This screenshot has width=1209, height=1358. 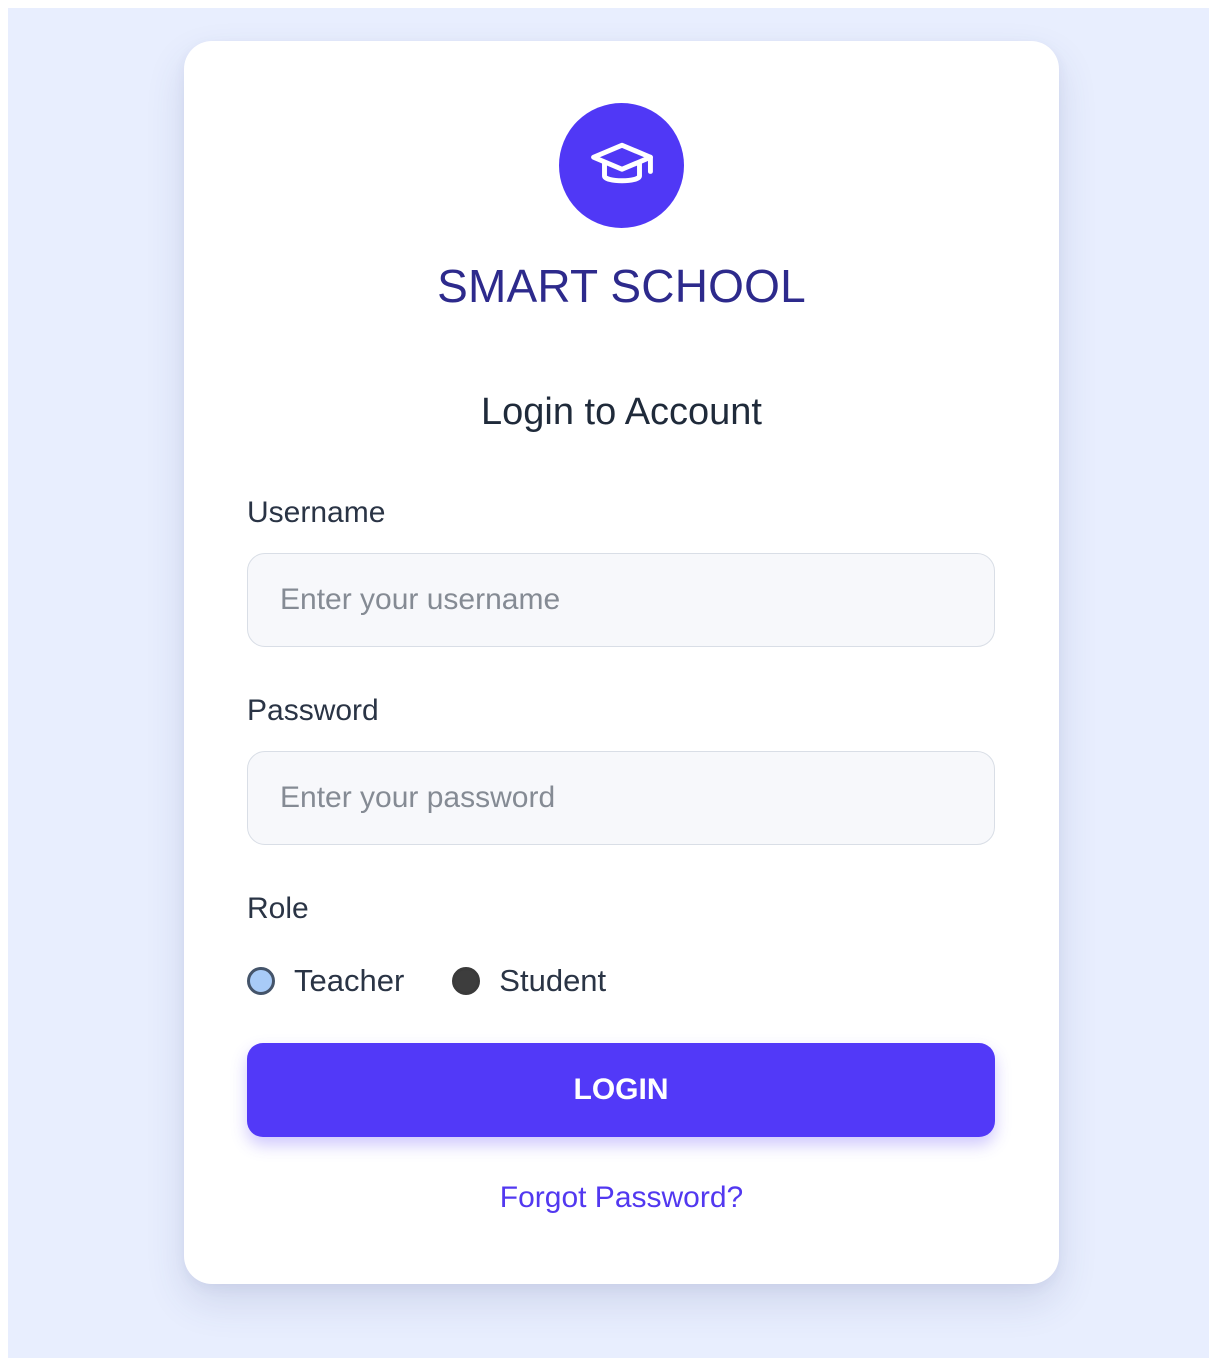 What do you see at coordinates (426, 981) in the screenshot?
I see `role-radio-group: Teacher Student` at bounding box center [426, 981].